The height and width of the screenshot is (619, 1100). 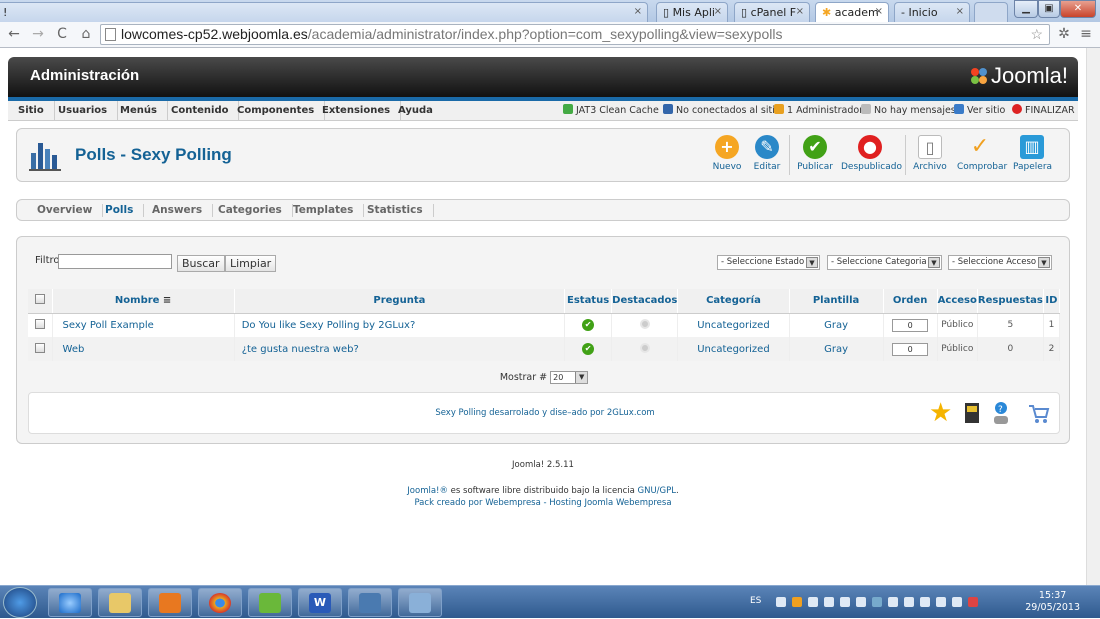 What do you see at coordinates (930, 152) in the screenshot?
I see `archive-button: ▯ Archivo` at bounding box center [930, 152].